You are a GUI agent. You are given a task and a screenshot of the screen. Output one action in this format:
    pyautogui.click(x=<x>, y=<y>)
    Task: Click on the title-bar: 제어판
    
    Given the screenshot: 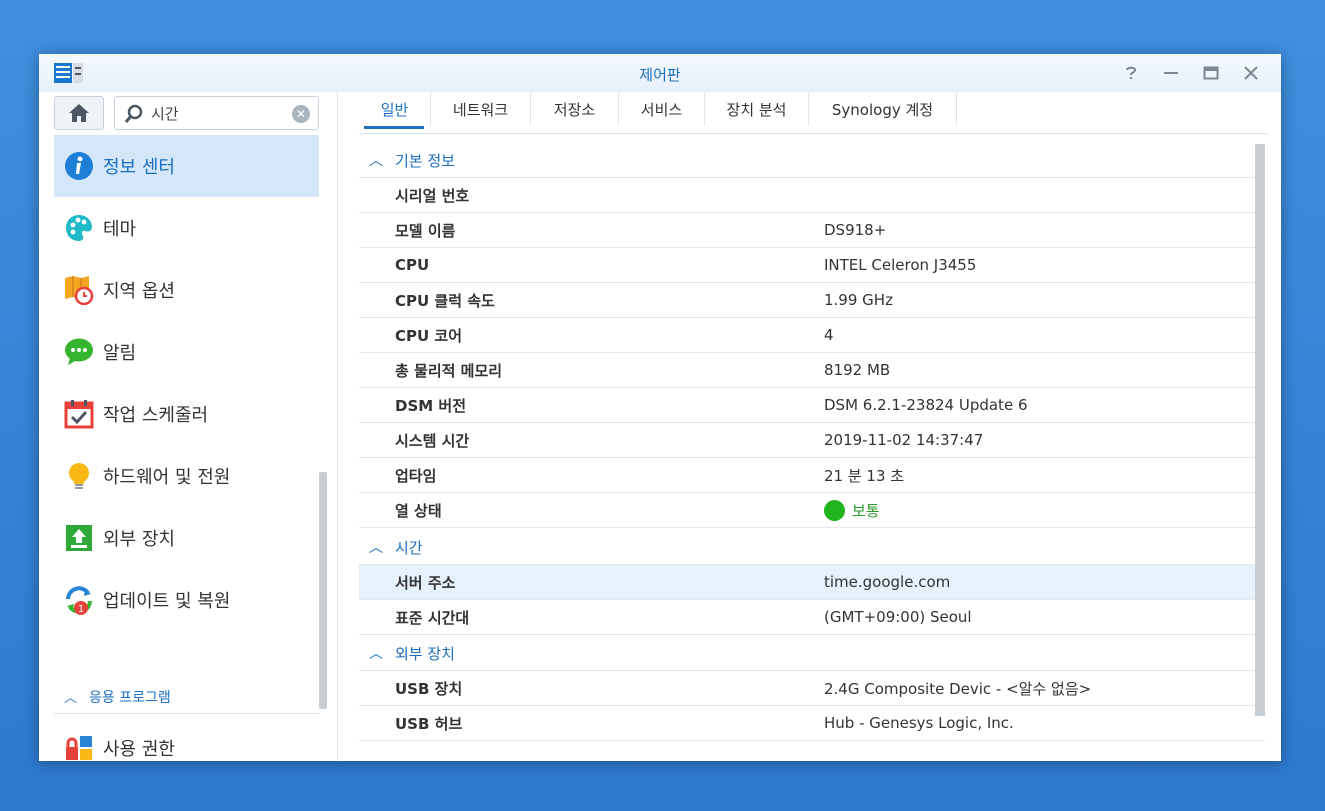 What is the action you would take?
    pyautogui.click(x=660, y=73)
    